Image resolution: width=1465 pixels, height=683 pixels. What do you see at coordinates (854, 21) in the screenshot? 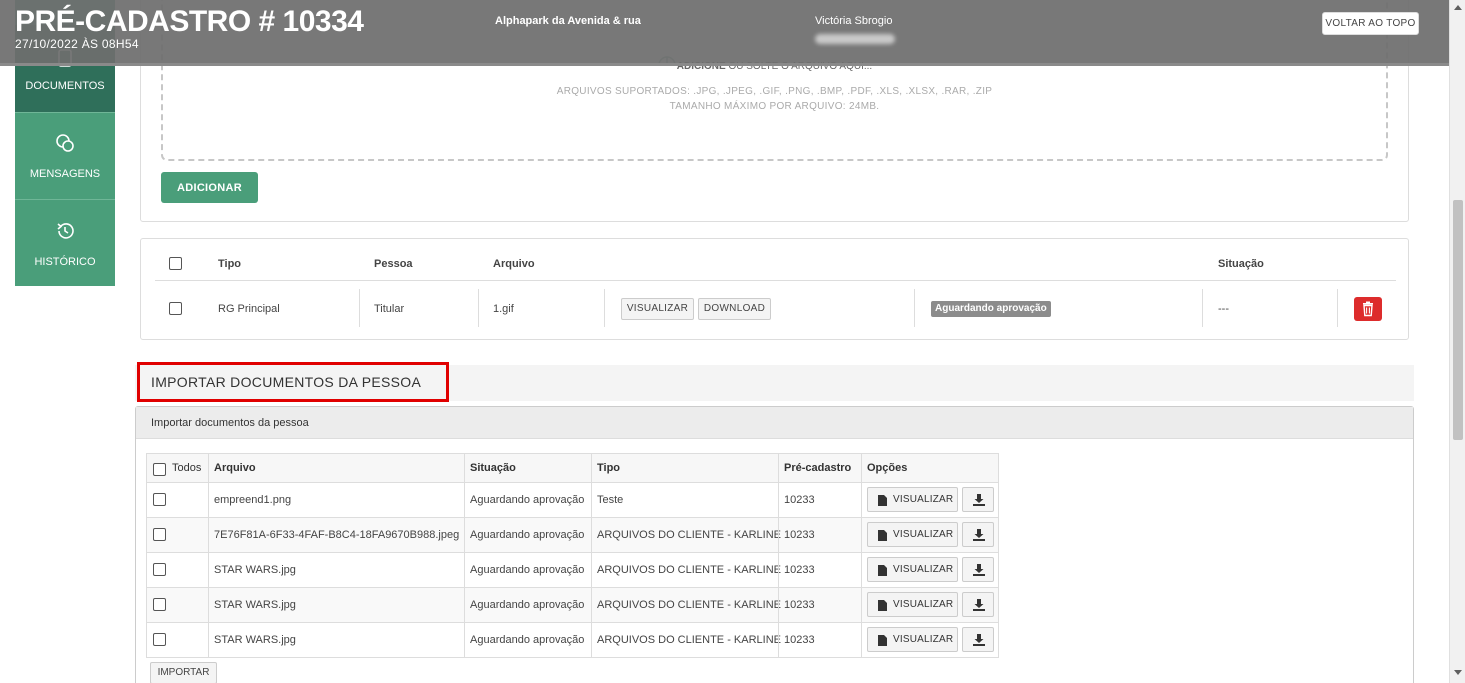
I see `person-name: Victória Sbrogio` at bounding box center [854, 21].